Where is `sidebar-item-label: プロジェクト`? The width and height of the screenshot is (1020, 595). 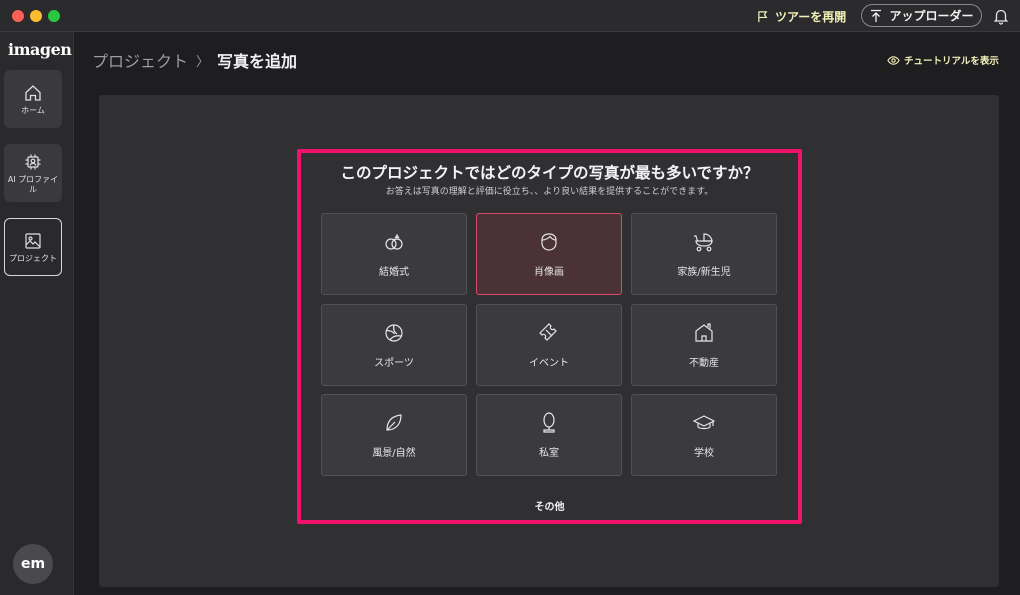
sidebar-item-label: プロジェクト is located at coordinates (33, 258).